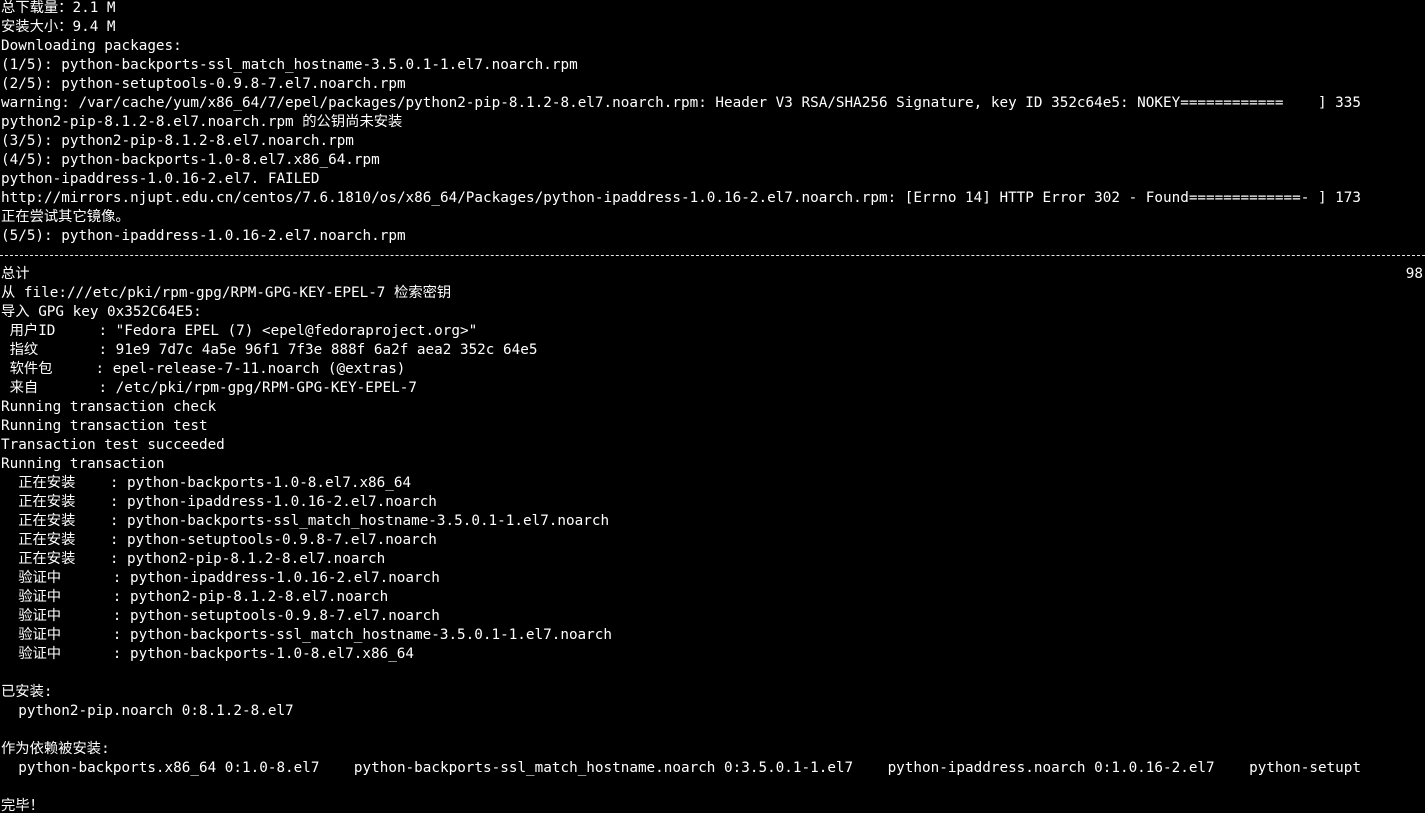 The height and width of the screenshot is (813, 1425). Describe the element at coordinates (1414, 274) in the screenshot. I see `total-speed-value: 98` at that location.